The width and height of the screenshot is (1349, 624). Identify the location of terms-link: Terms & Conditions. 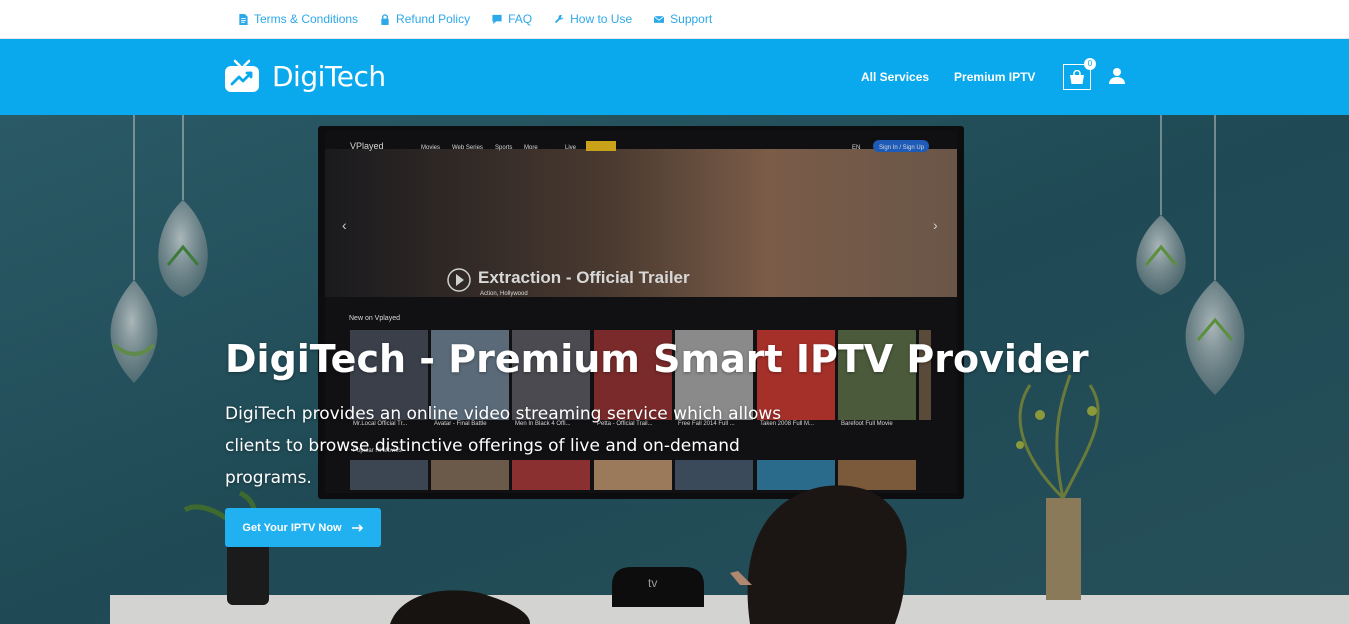
(298, 19).